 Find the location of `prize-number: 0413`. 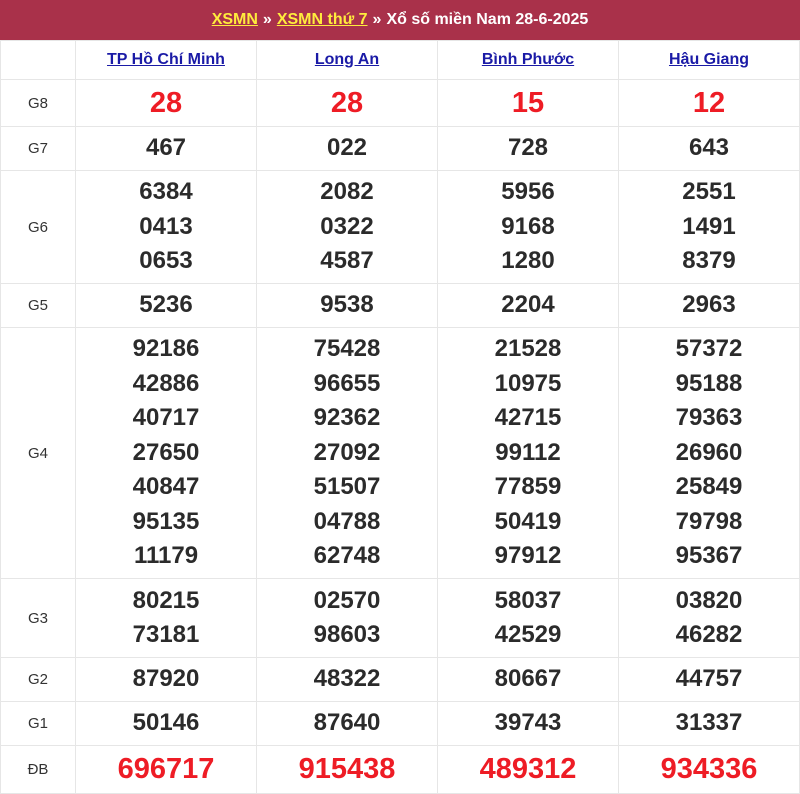

prize-number: 0413 is located at coordinates (166, 226).